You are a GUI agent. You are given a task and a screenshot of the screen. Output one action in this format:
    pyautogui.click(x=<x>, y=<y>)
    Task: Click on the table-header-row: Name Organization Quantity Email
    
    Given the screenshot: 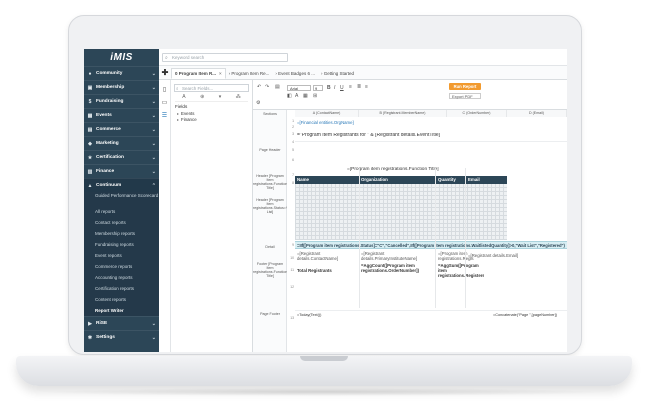 What is the action you would take?
    pyautogui.click(x=401, y=180)
    